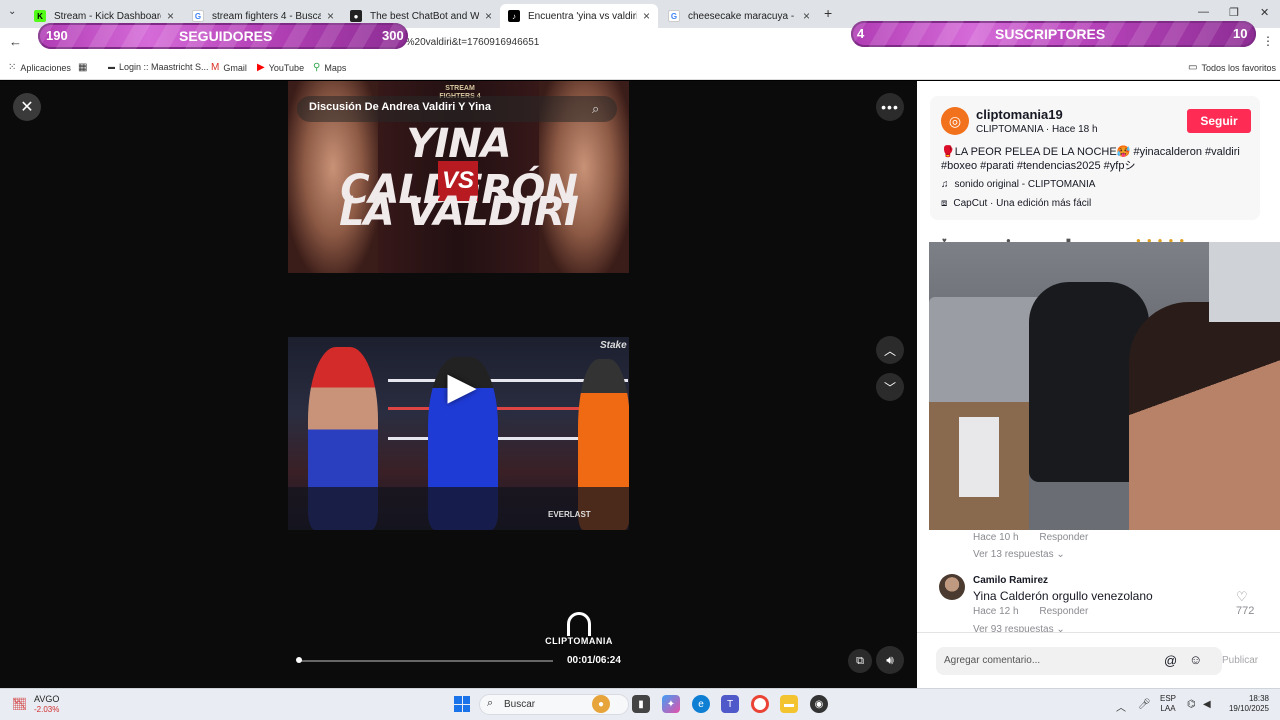 The width and height of the screenshot is (1280, 720). I want to click on tab-tiktok-search: ♪ Encuentra 'yina vs valdiri' en Ti ×, so click(579, 16).